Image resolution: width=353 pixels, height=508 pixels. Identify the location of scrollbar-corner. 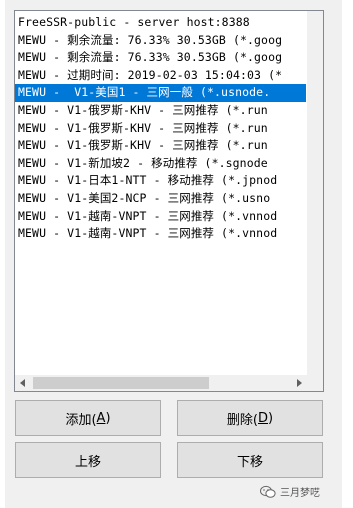
(315, 383).